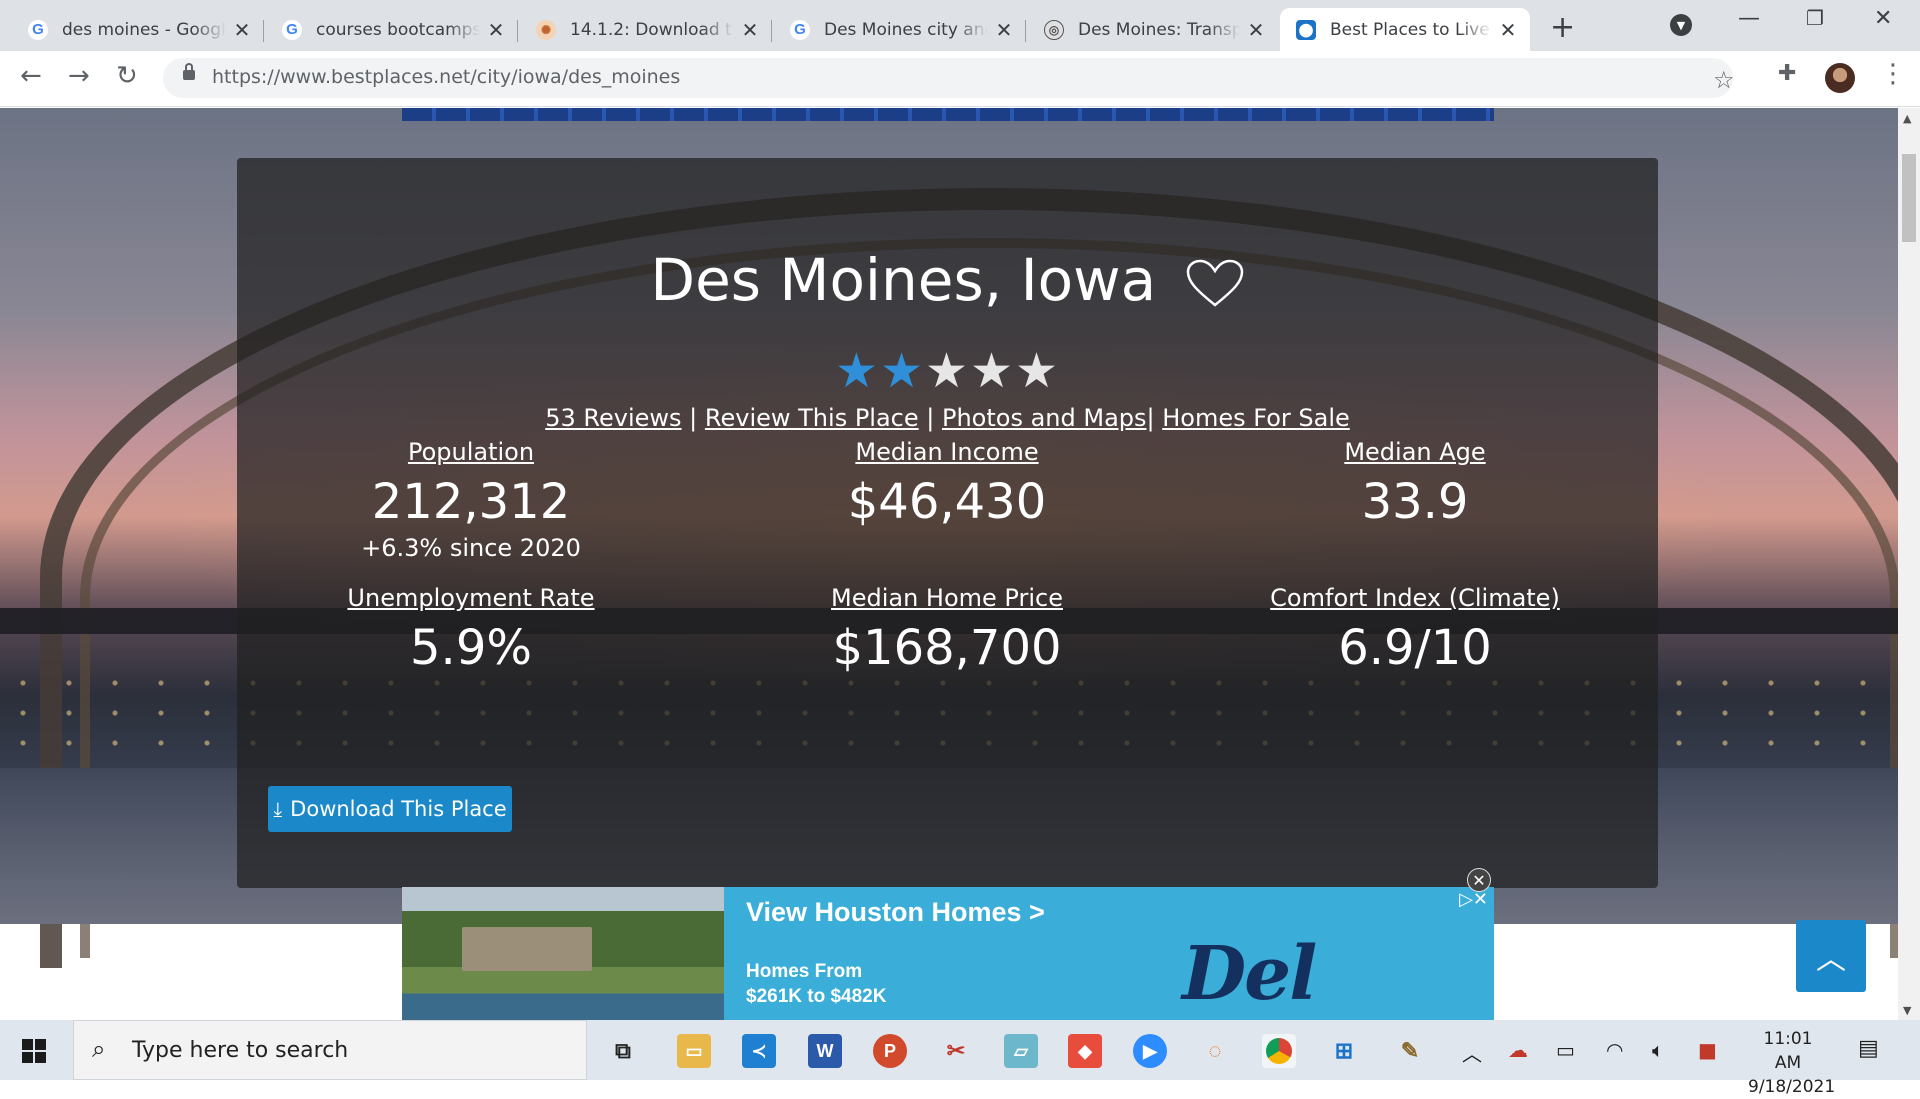 The width and height of the screenshot is (1920, 1099). I want to click on tab-3: G Des Moines city and county ✕, so click(900, 29).